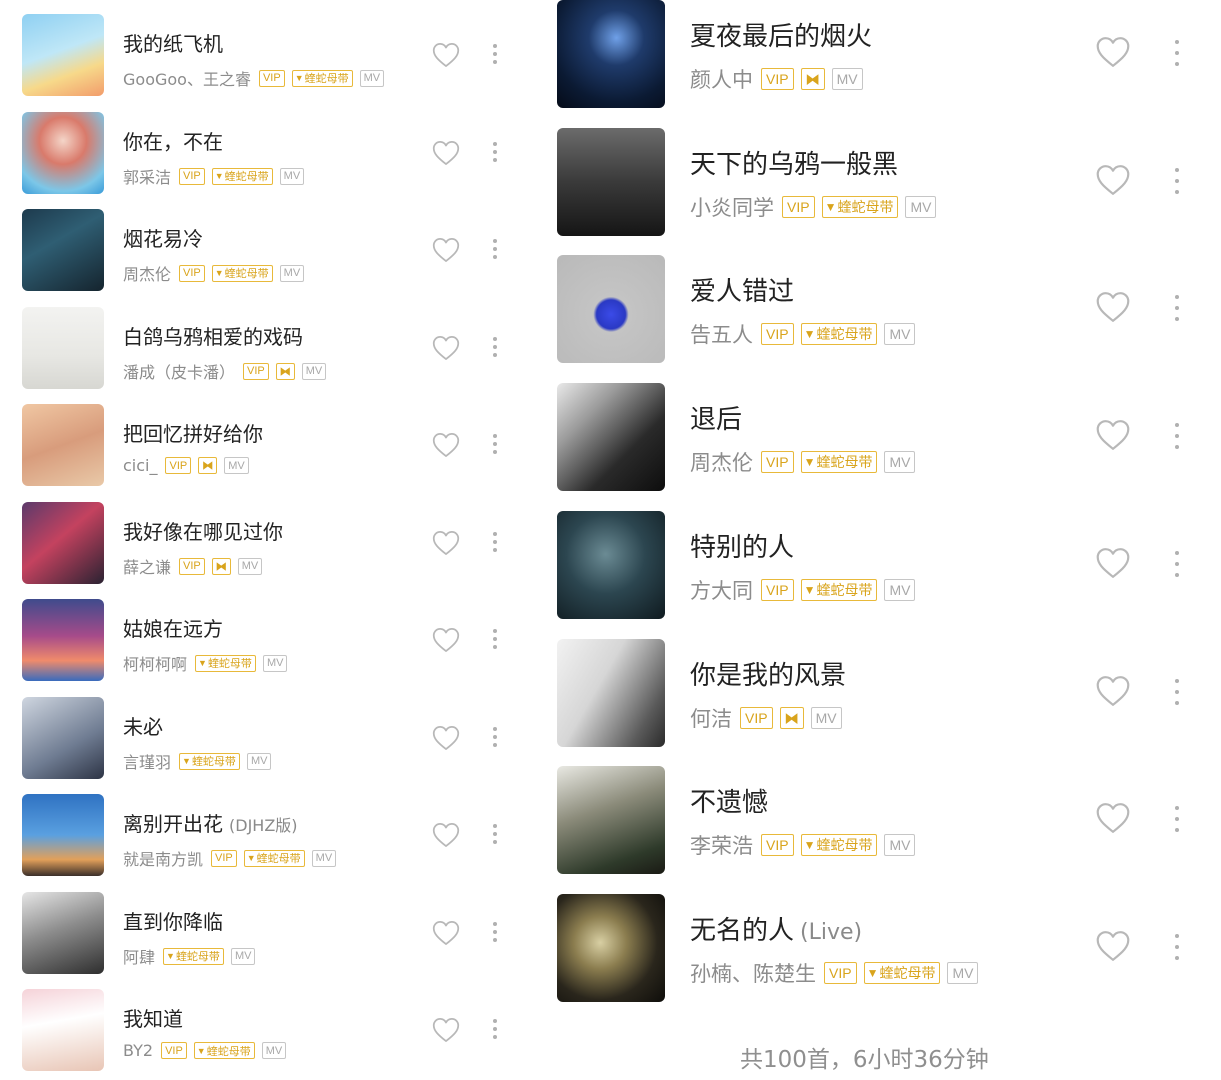  What do you see at coordinates (203, 530) in the screenshot?
I see `song-title: 我好像在哪见过你` at bounding box center [203, 530].